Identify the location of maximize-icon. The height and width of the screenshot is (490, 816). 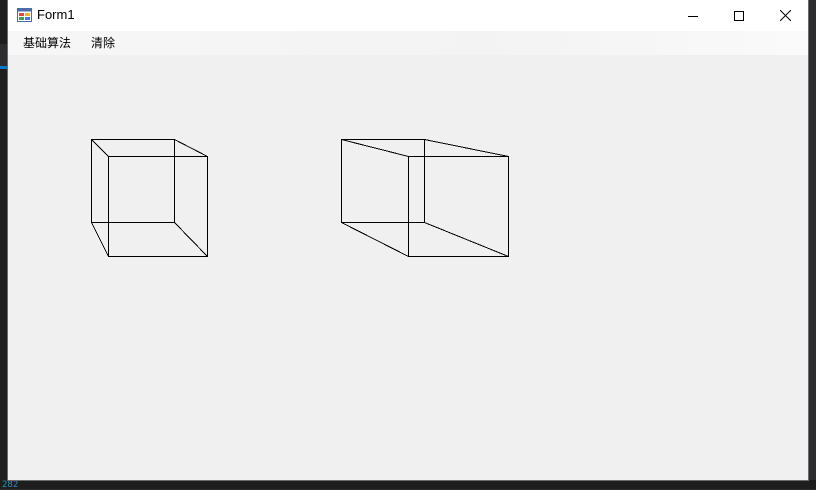
(739, 15).